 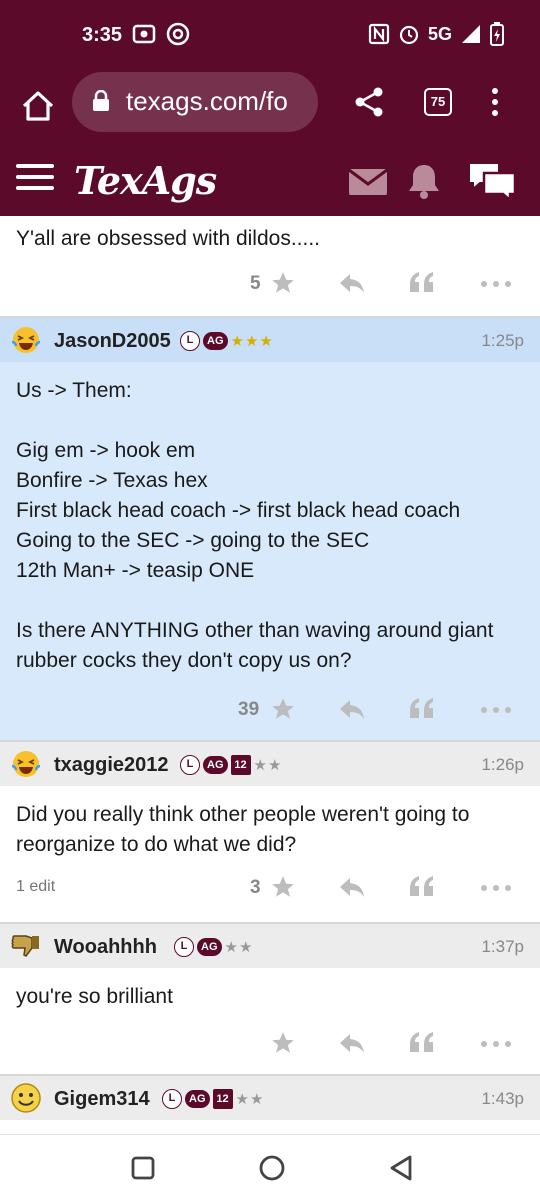 I want to click on alarm-icon, so click(x=409, y=35).